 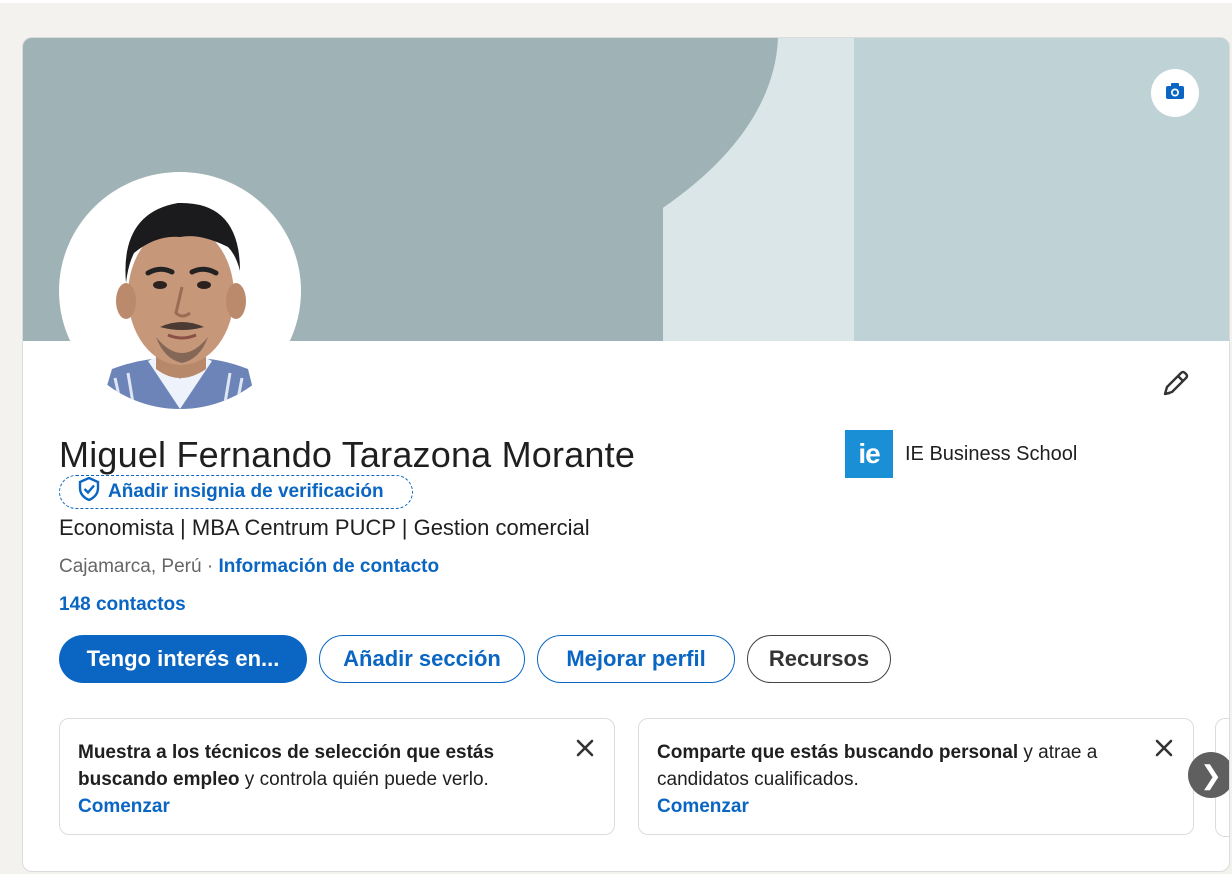 I want to click on add-section-button: Añadir sección, so click(x=422, y=659).